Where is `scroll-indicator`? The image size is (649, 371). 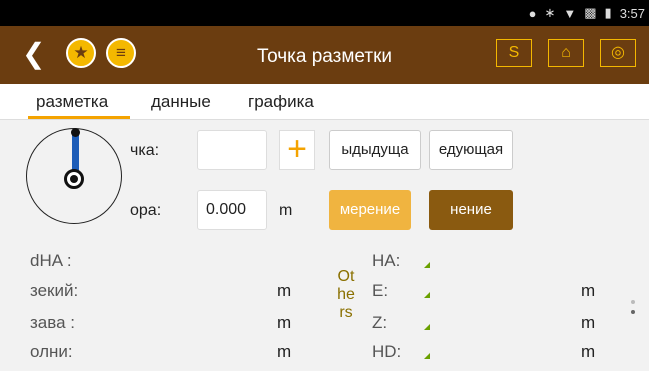
scroll-indicator is located at coordinates (633, 310).